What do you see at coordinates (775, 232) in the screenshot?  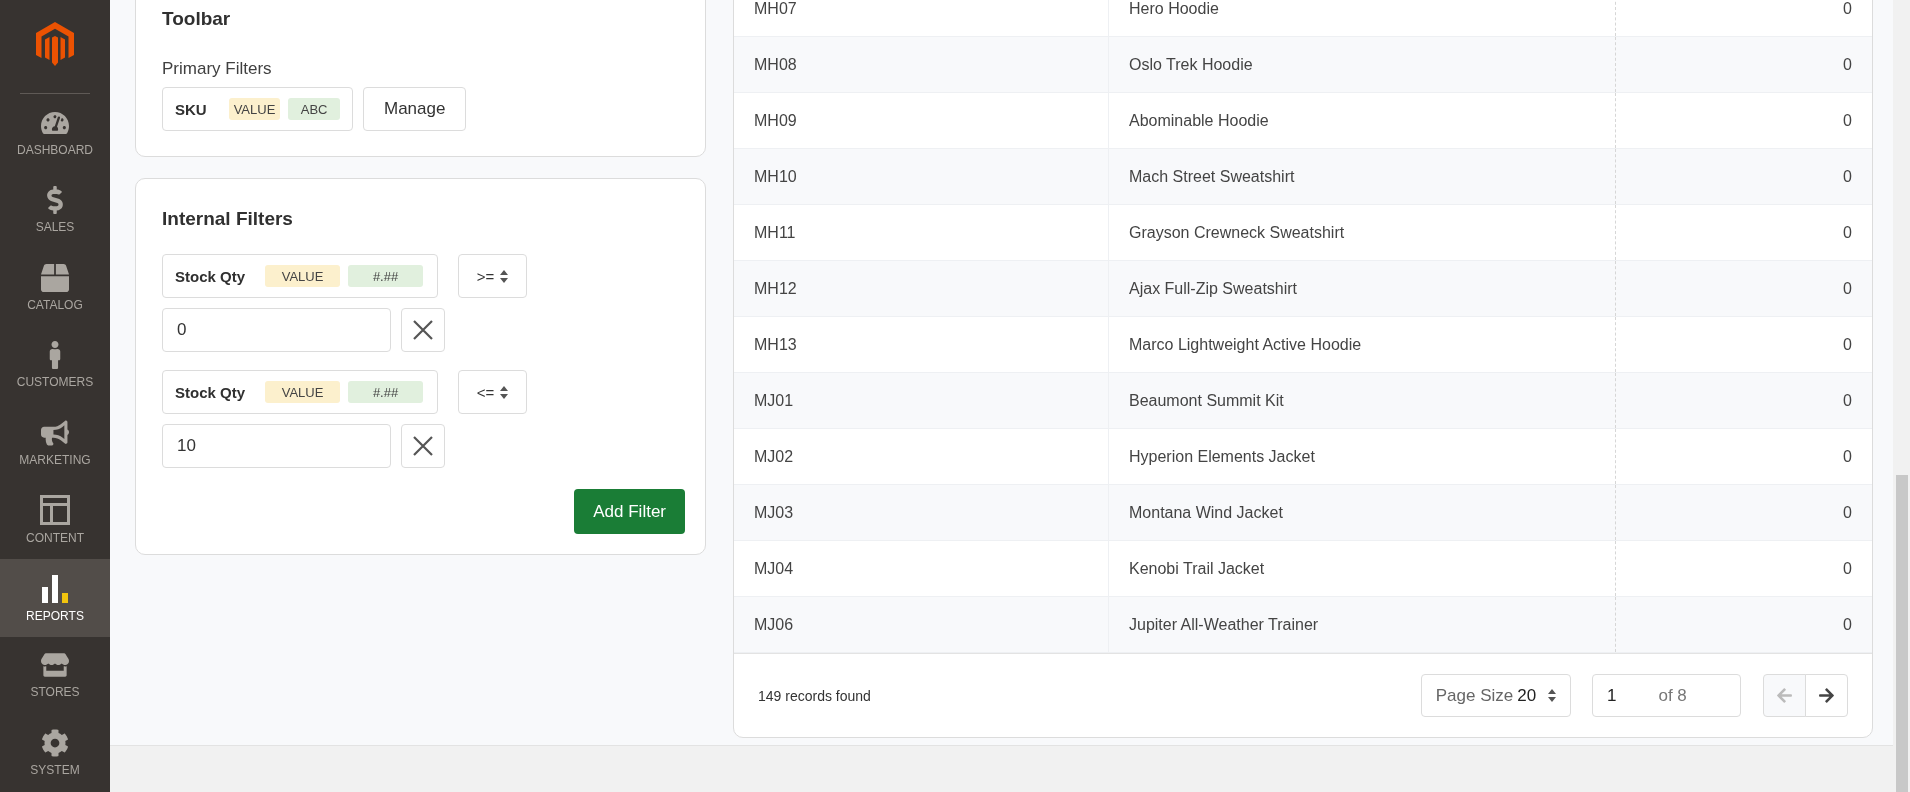 I see `table-cell-text: MH11` at bounding box center [775, 232].